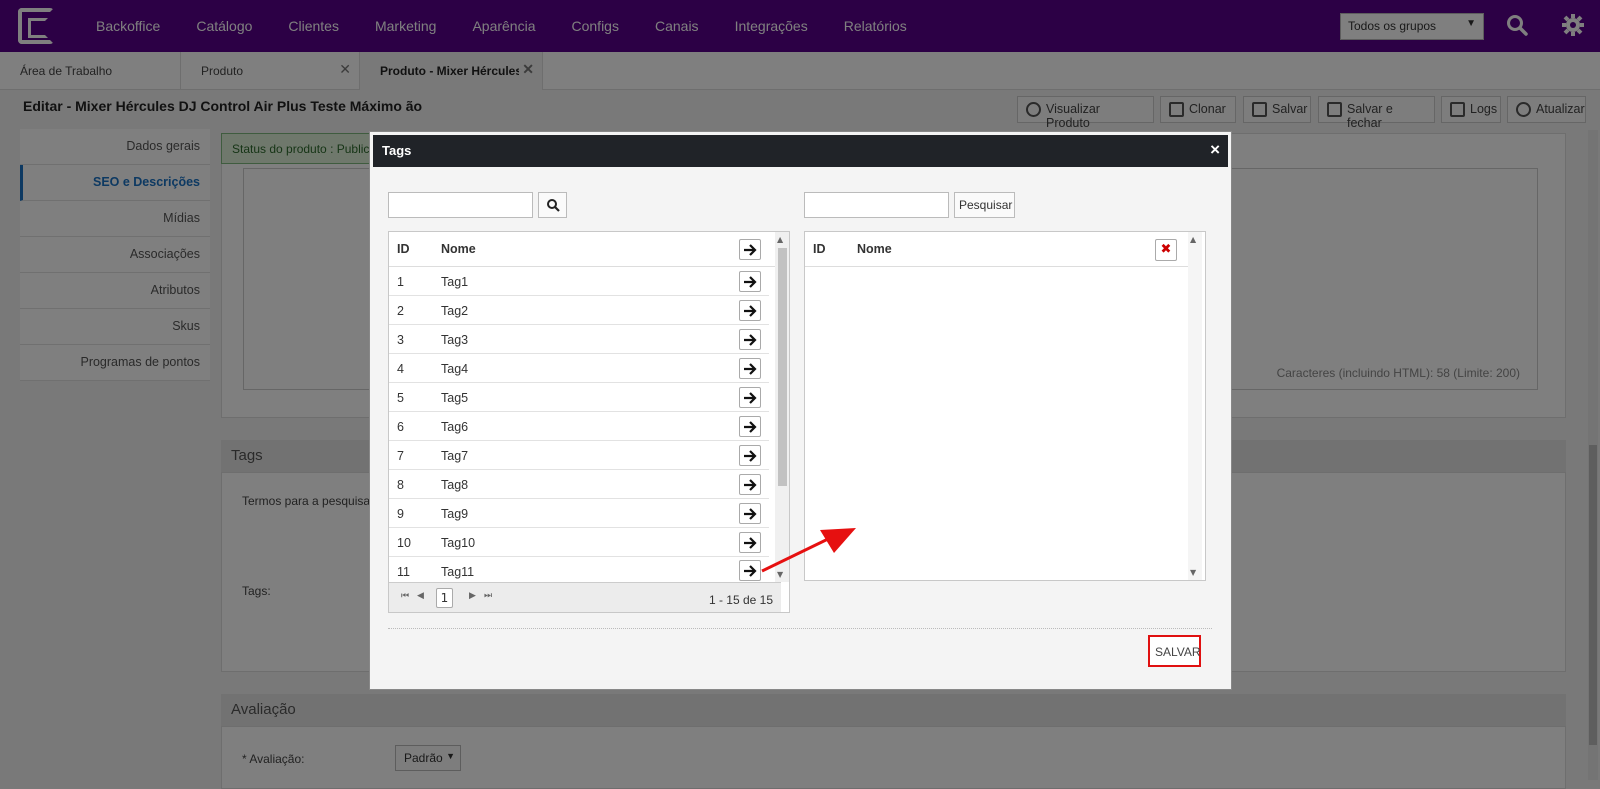 The height and width of the screenshot is (789, 1600). Describe the element at coordinates (579, 368) in the screenshot. I see `table-row: 4 Tag4` at that location.